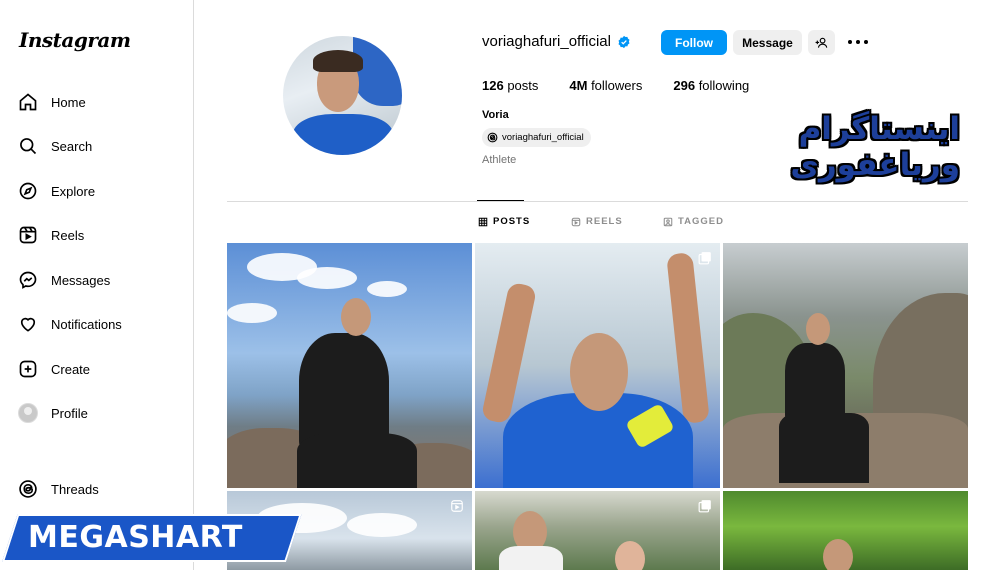  I want to click on plus-square-icon, so click(28, 369).